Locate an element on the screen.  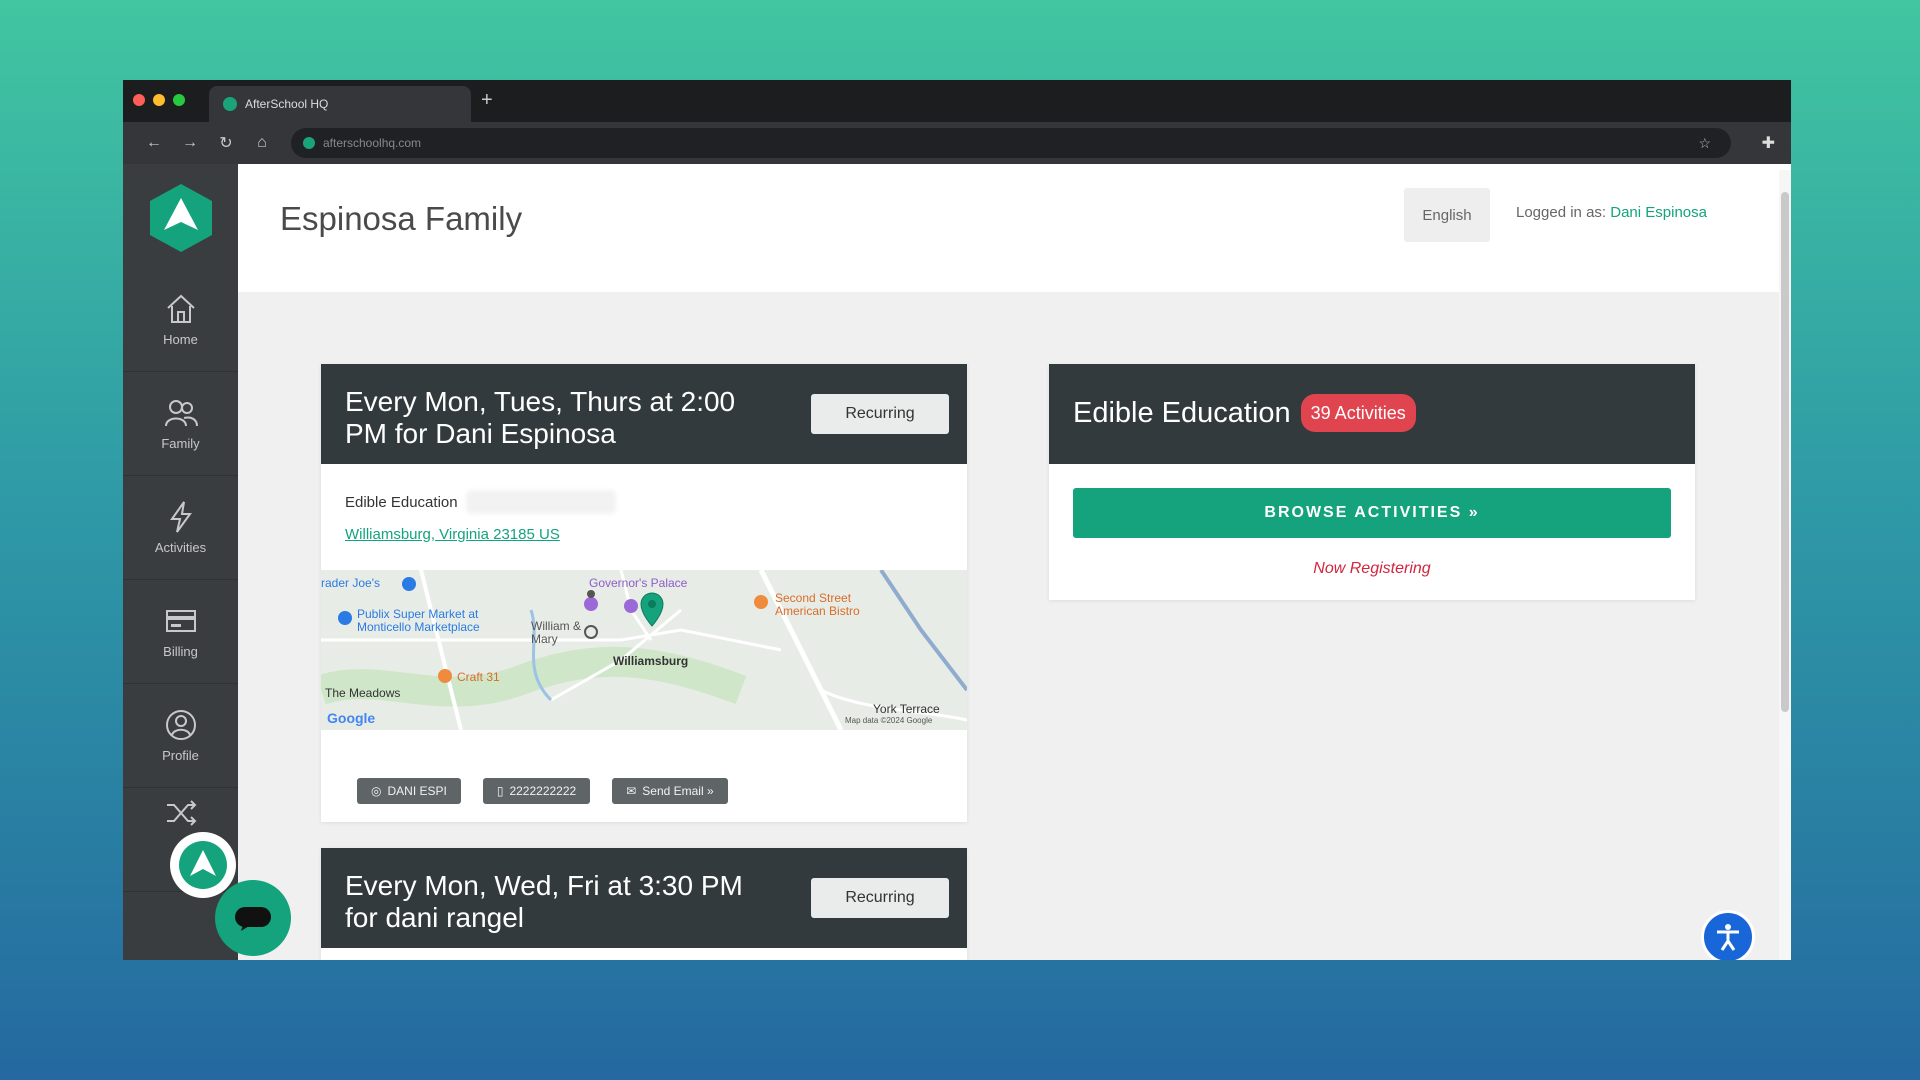
contact-chips: ◎ DANI ESPI ▯ 2222222222 ✉ Send Email » is located at coordinates (542, 791).